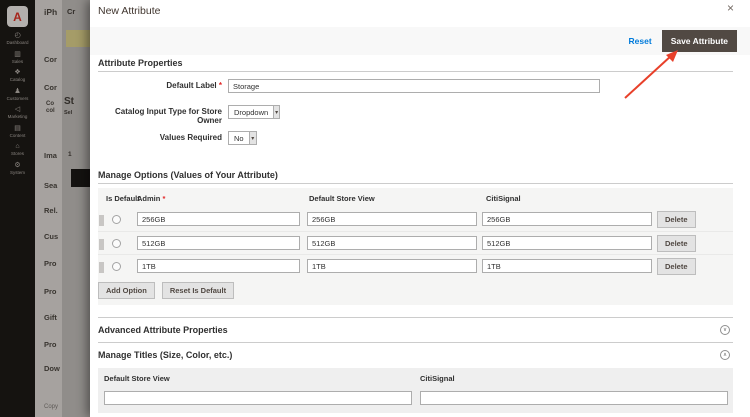 The height and width of the screenshot is (417, 750). Describe the element at coordinates (17, 99) in the screenshot. I see `sidebar-item-label: Customers` at that location.